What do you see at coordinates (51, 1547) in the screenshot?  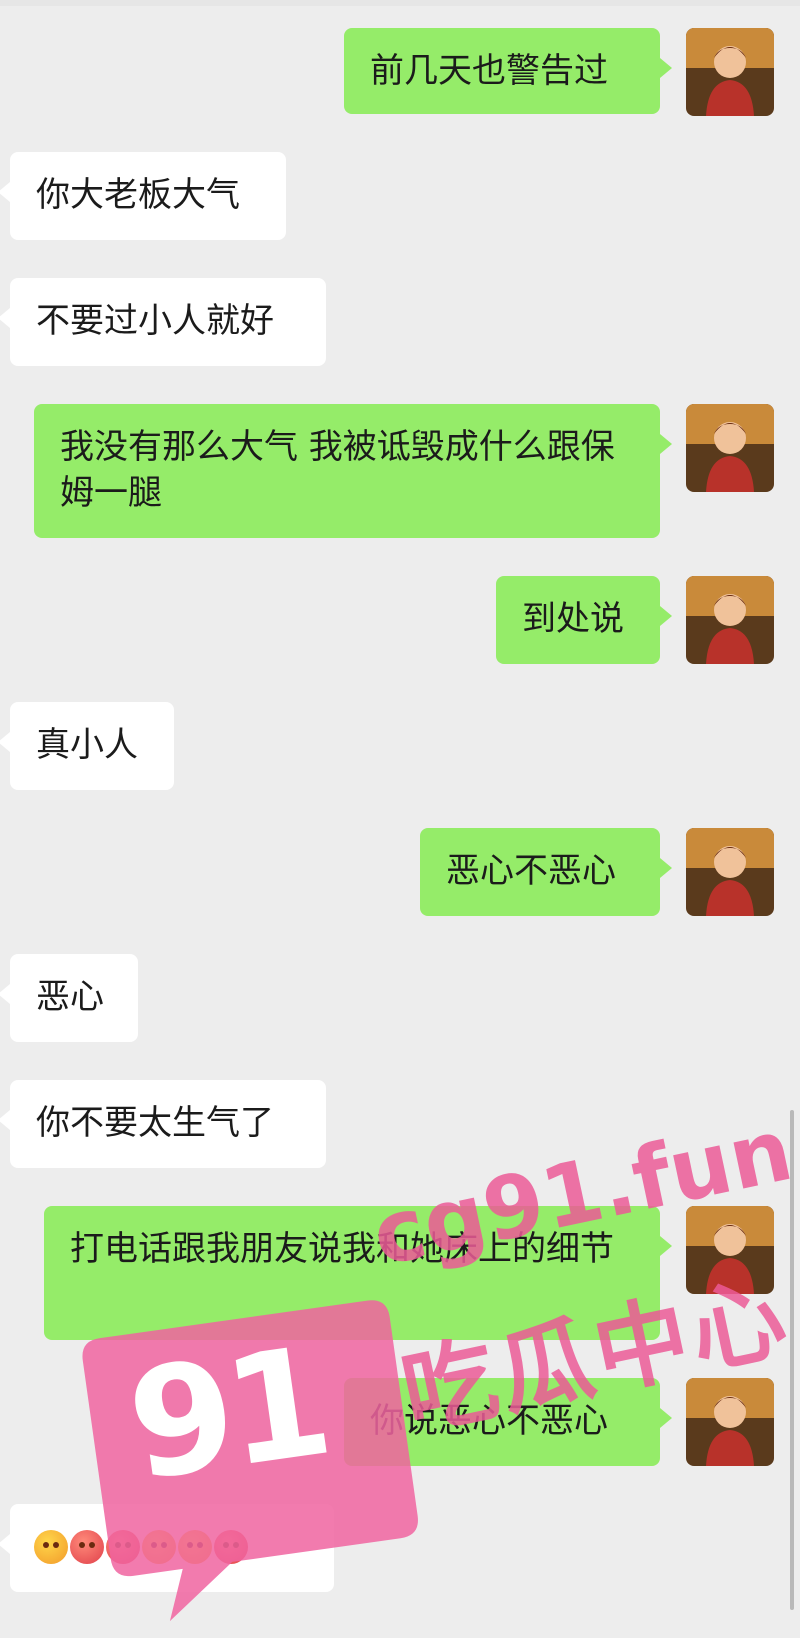 I see `pleading-face-icon` at bounding box center [51, 1547].